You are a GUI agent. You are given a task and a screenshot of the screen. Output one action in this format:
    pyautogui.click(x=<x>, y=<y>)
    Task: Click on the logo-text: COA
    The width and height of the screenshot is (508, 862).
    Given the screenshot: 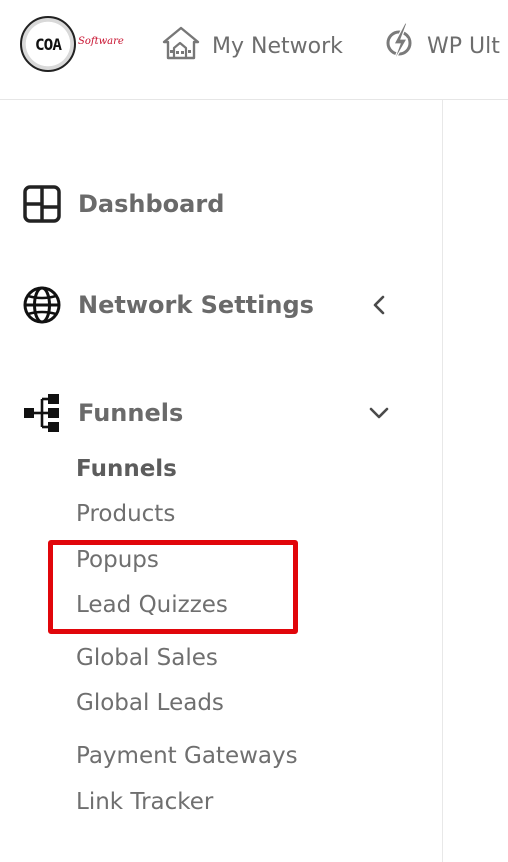 What is the action you would take?
    pyautogui.click(x=48, y=44)
    